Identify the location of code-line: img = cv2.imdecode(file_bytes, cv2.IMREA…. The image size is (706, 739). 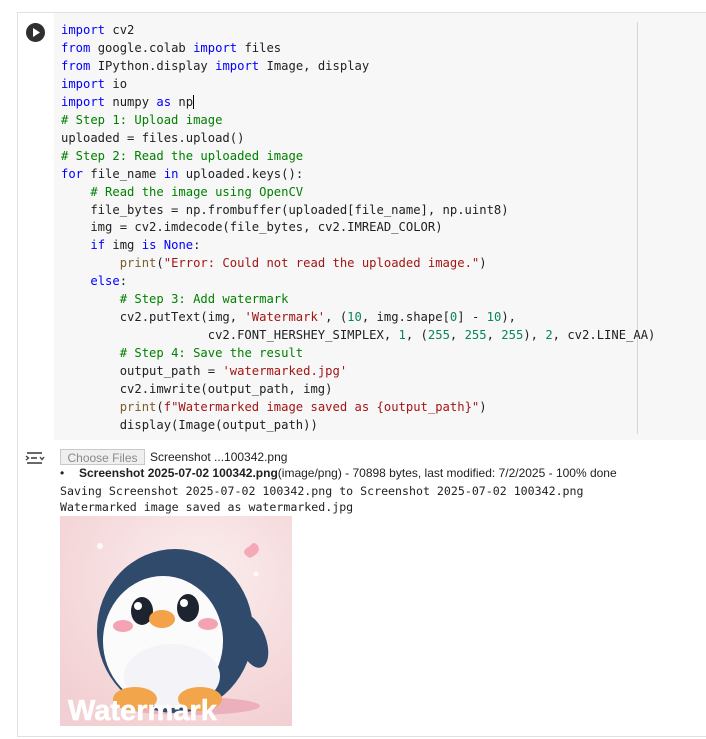
(358, 228).